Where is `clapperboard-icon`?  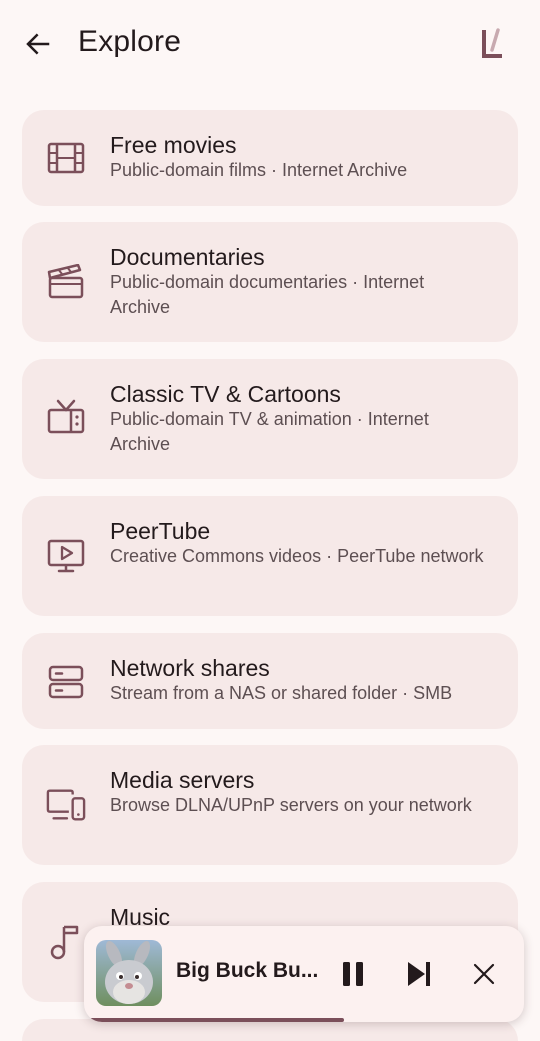 clapperboard-icon is located at coordinates (66, 282).